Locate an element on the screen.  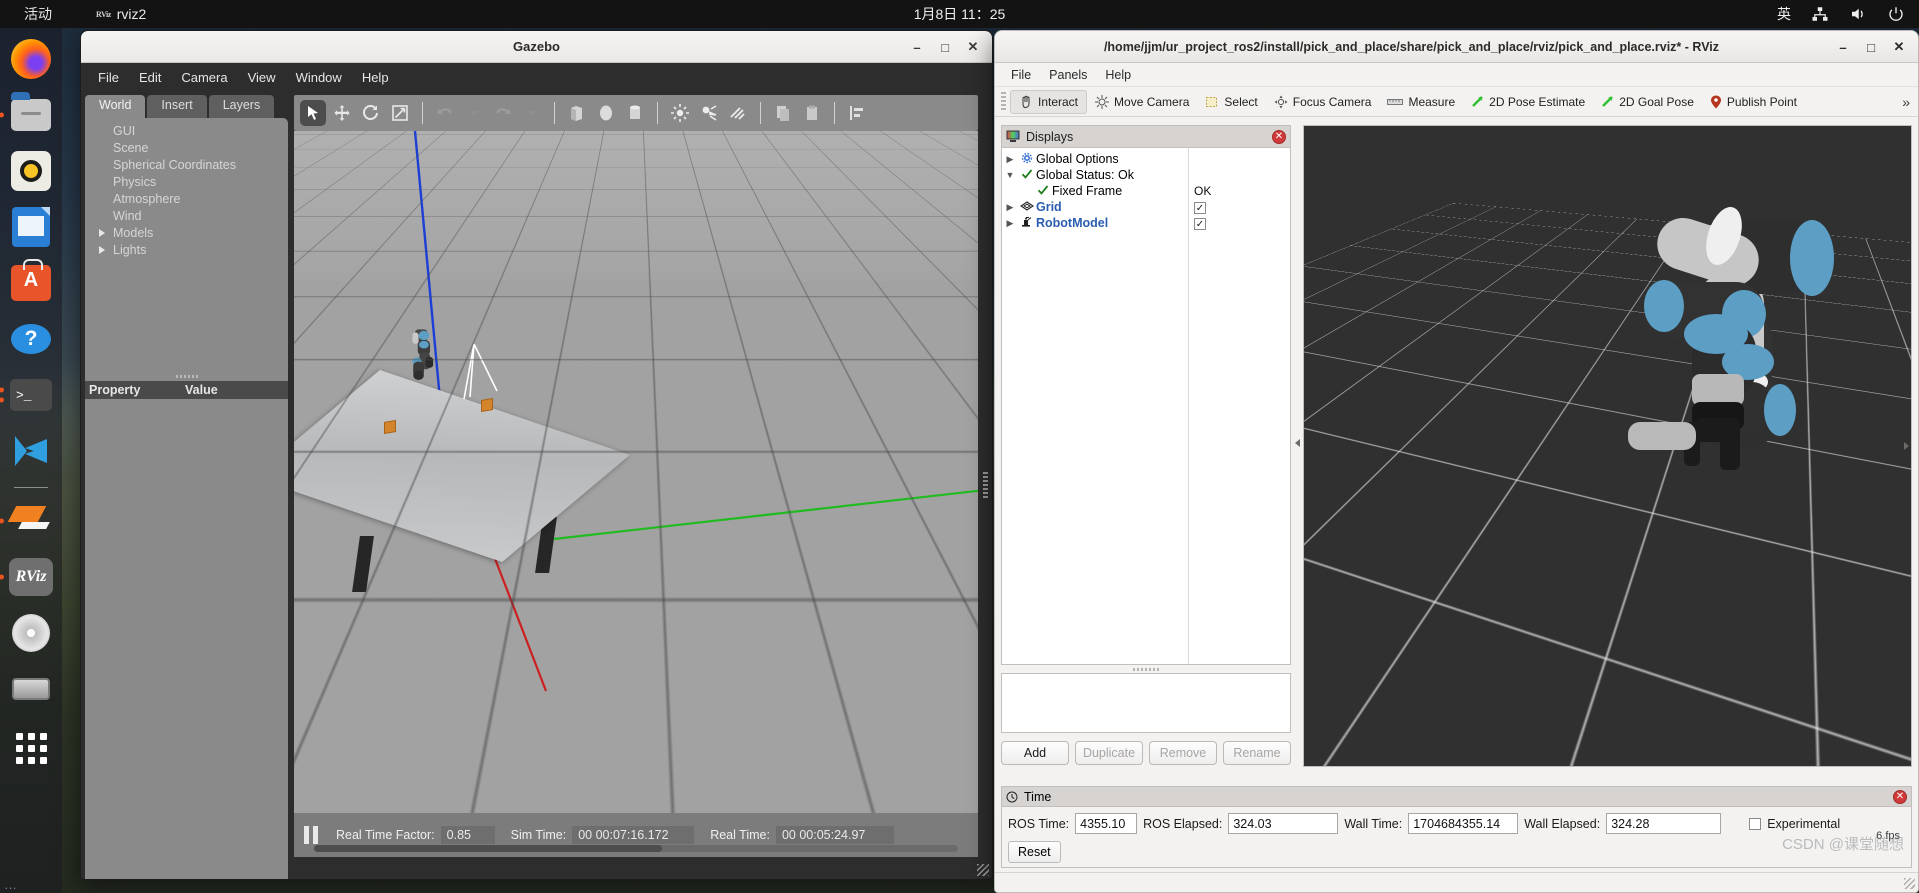
ros-time-input: 4355.10 is located at coordinates (1106, 823).